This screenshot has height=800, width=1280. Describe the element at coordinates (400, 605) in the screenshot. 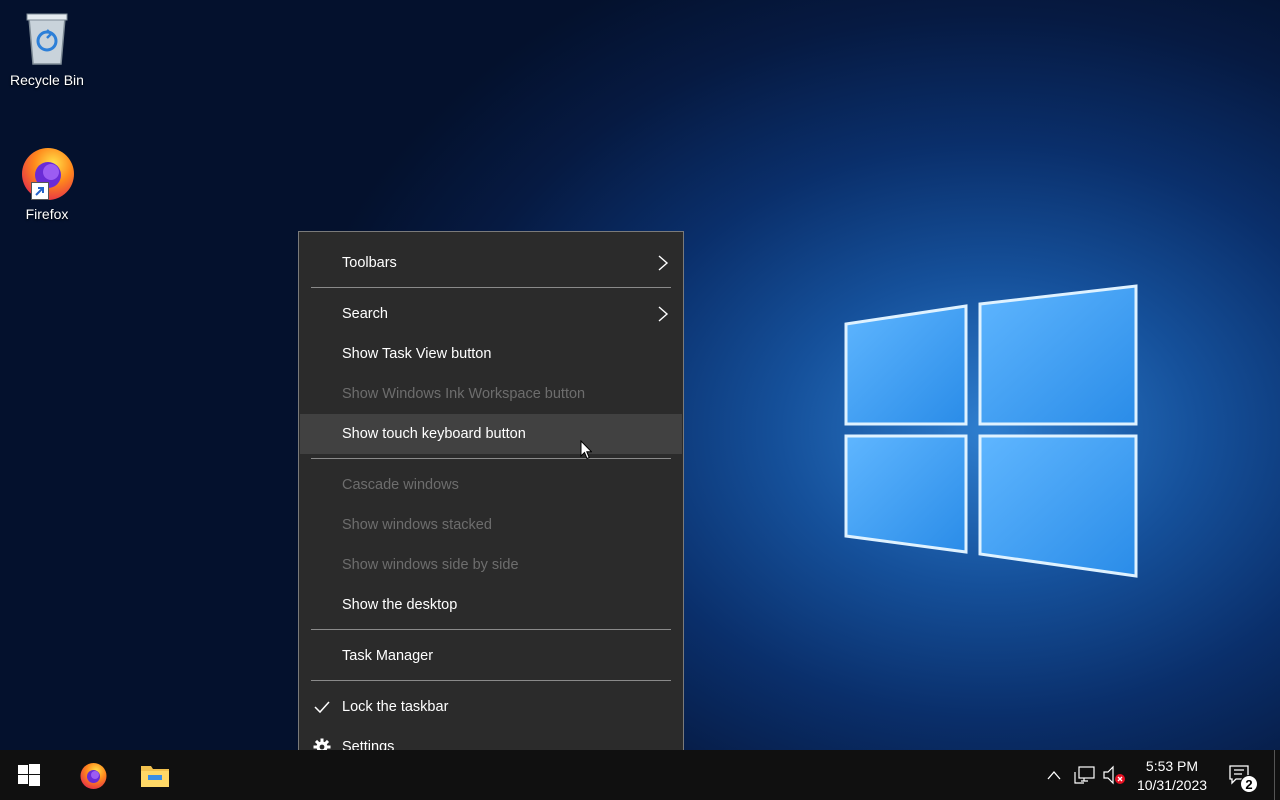

I see `menu-item-label: Show the desktop` at that location.